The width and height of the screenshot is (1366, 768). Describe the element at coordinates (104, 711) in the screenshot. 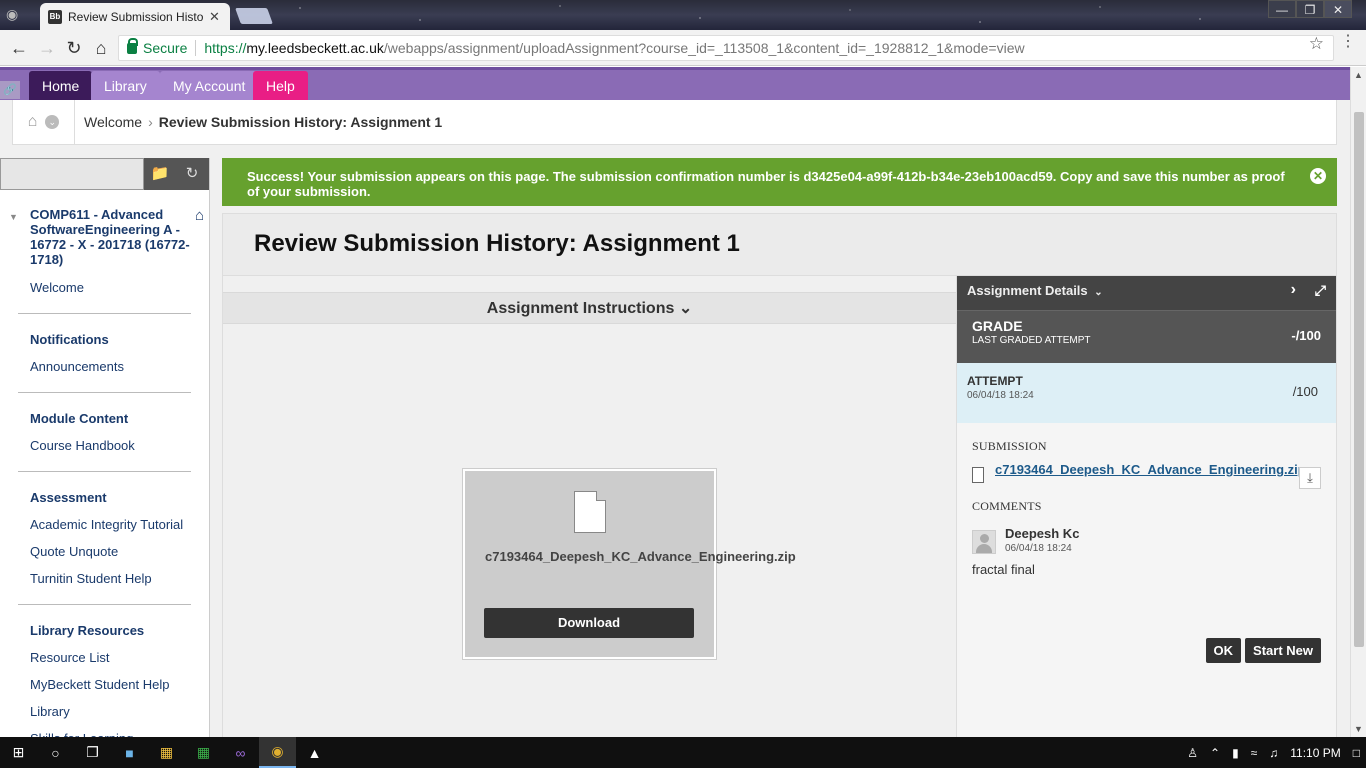

I see `sidebar-item-library: Library` at that location.